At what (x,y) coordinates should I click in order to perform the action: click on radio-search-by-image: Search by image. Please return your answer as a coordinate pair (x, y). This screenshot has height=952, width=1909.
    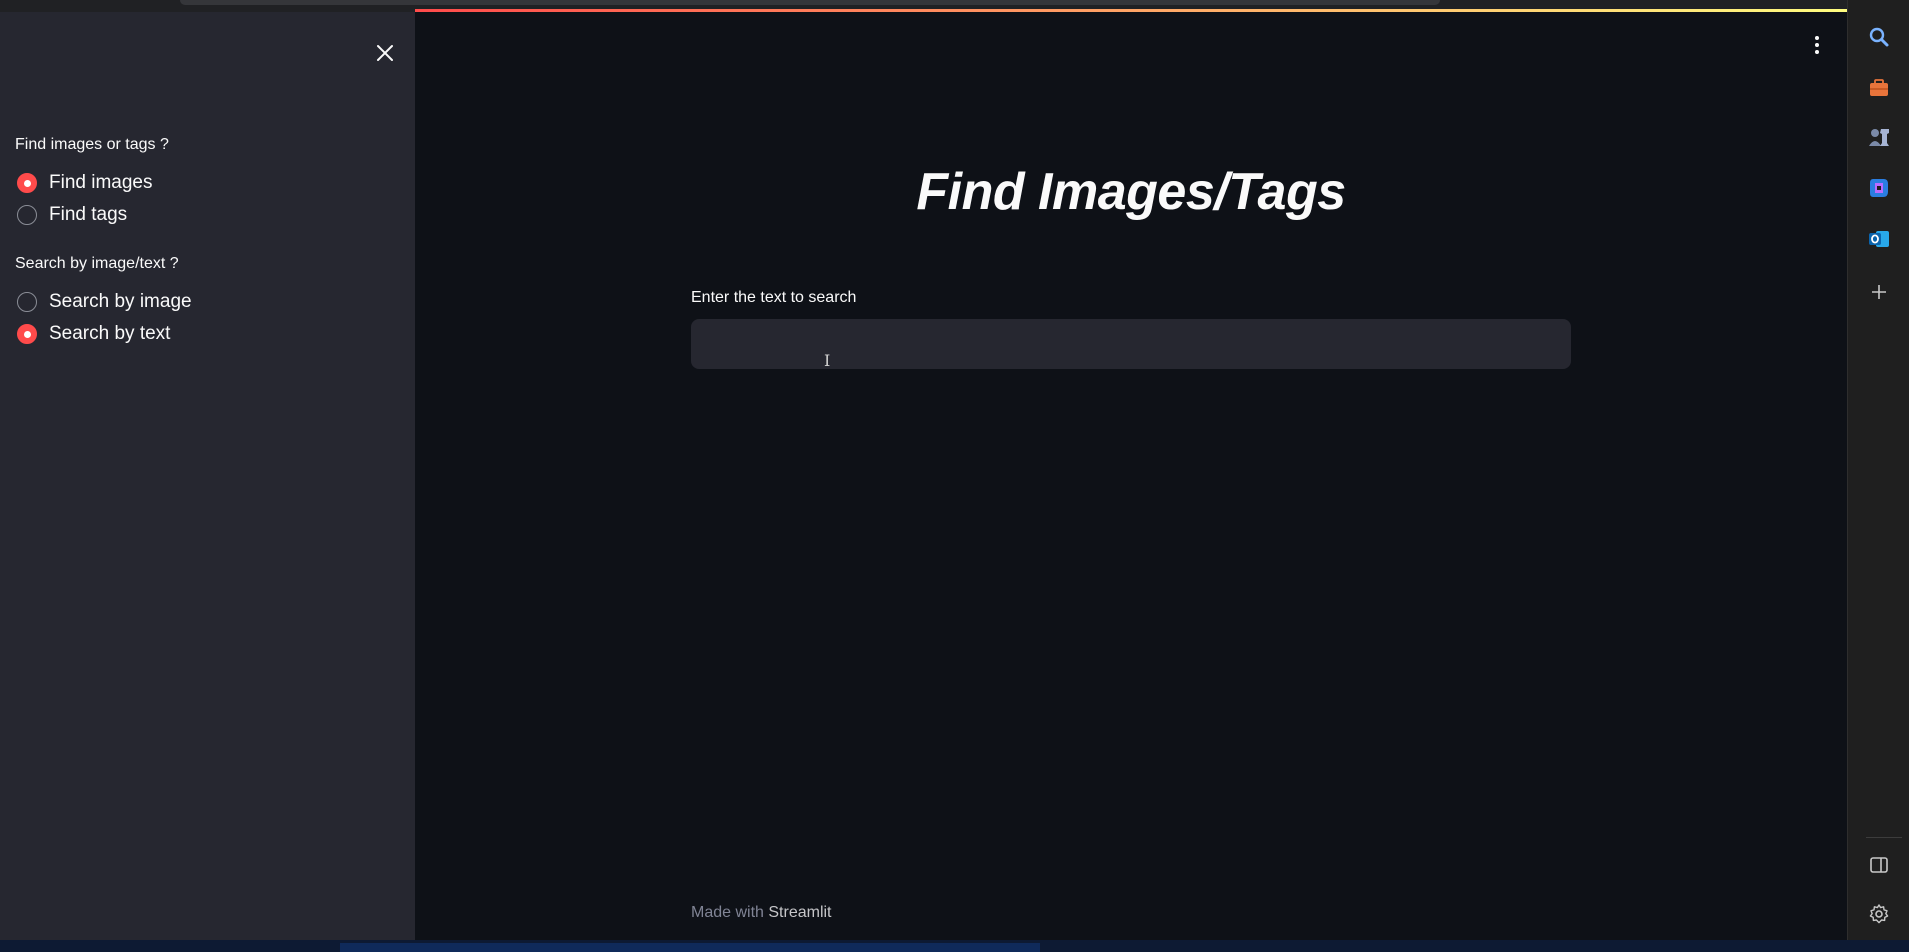
    Looking at the image, I should click on (104, 302).